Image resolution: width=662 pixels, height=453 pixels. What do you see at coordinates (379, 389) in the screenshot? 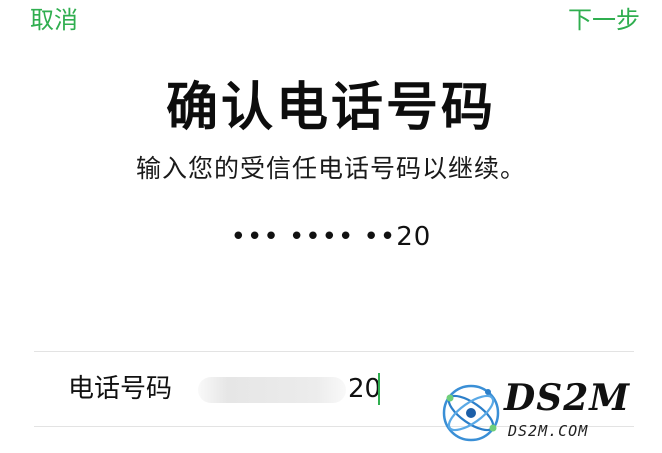
I see `text-caret` at bounding box center [379, 389].